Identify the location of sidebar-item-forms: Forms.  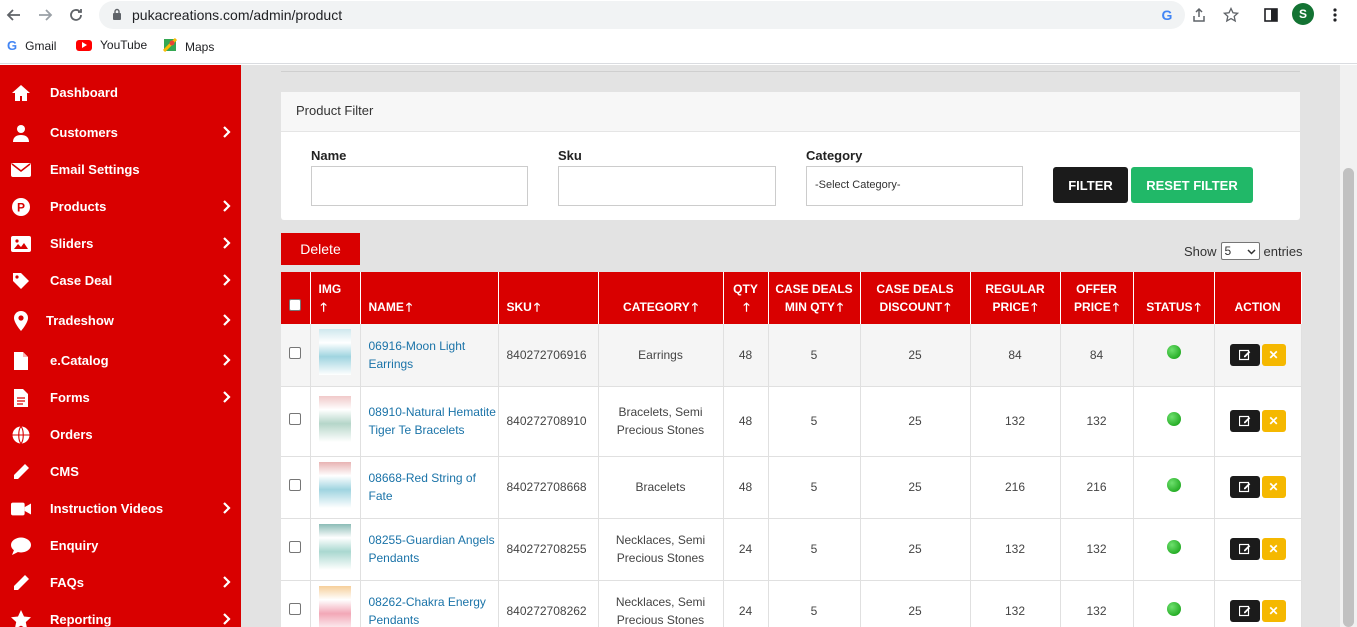
(120, 397).